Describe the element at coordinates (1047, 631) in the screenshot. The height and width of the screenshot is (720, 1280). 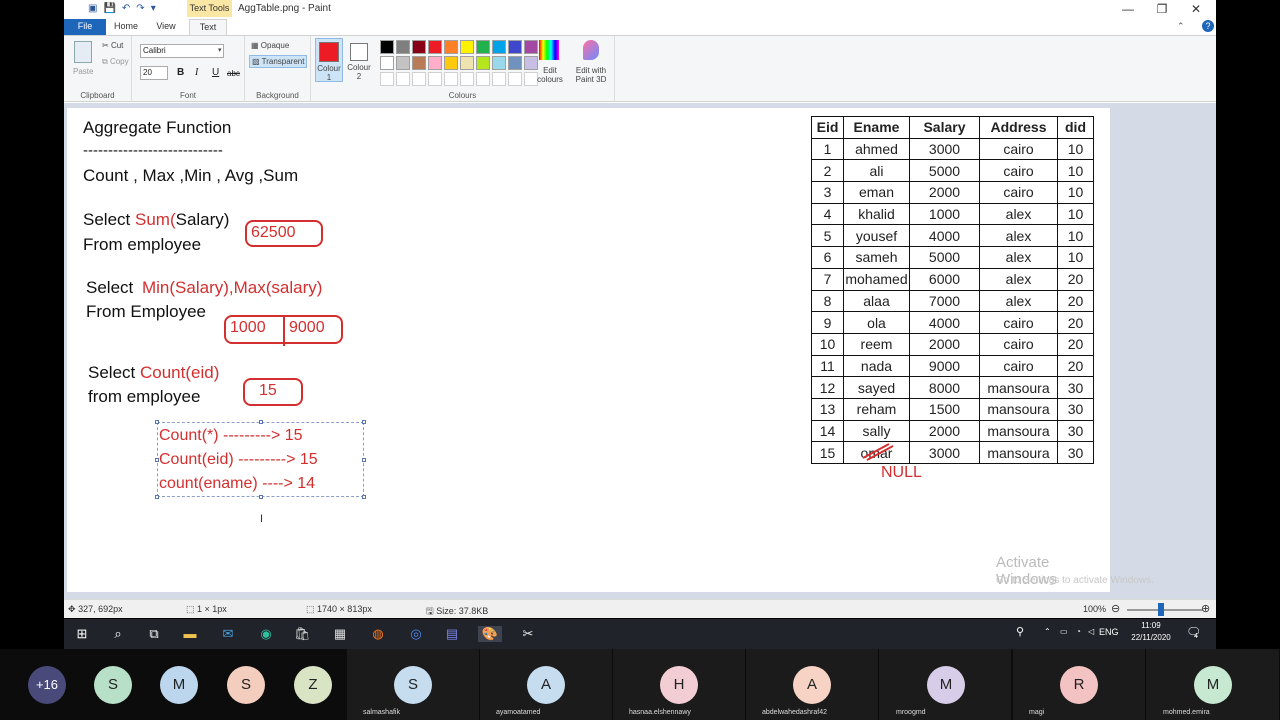
I see `tray-chevron-icon: ⌃` at that location.